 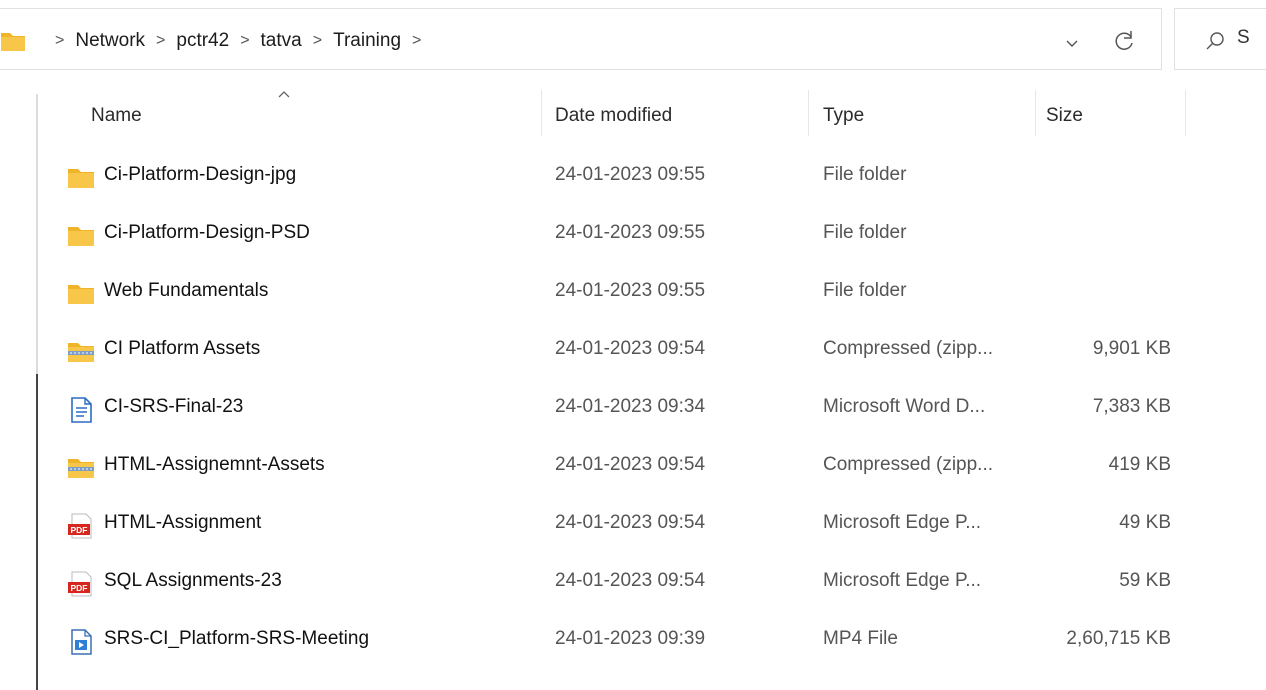 I want to click on column-header-row: Name Date modified Type Size, so click(x=633, y=116).